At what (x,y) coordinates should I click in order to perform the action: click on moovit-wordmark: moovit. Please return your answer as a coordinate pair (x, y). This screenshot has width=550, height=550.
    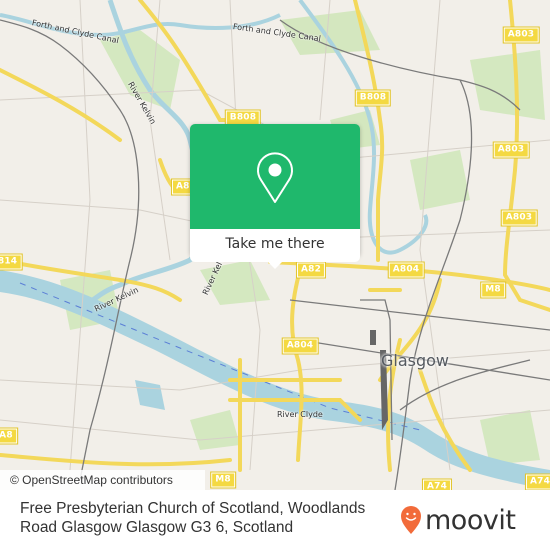
    Looking at the image, I should click on (470, 520).